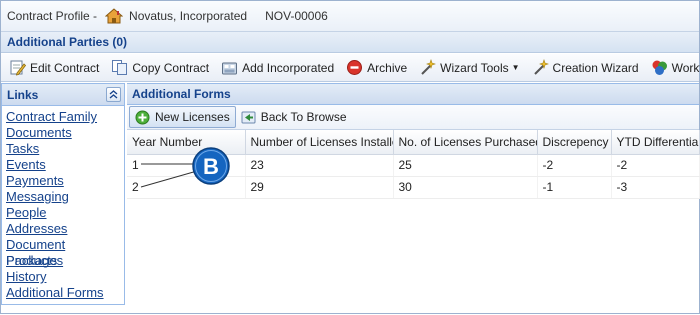 This screenshot has width=700, height=315. What do you see at coordinates (192, 117) in the screenshot?
I see `new-licenses-label: New Licenses` at bounding box center [192, 117].